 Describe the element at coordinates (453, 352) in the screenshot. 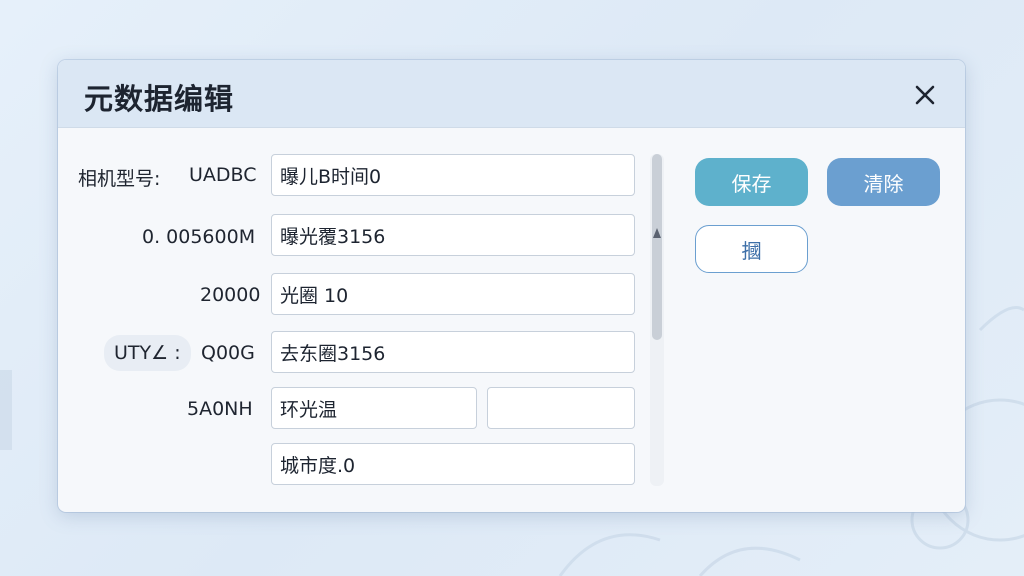

I see `row4-field` at that location.